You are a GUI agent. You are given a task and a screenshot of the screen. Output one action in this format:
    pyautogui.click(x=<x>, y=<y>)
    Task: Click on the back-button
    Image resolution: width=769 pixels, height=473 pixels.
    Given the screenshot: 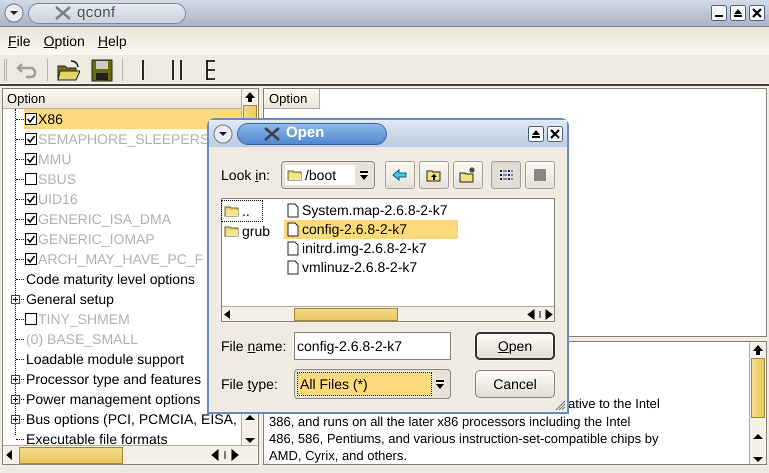 What is the action you would take?
    pyautogui.click(x=400, y=175)
    